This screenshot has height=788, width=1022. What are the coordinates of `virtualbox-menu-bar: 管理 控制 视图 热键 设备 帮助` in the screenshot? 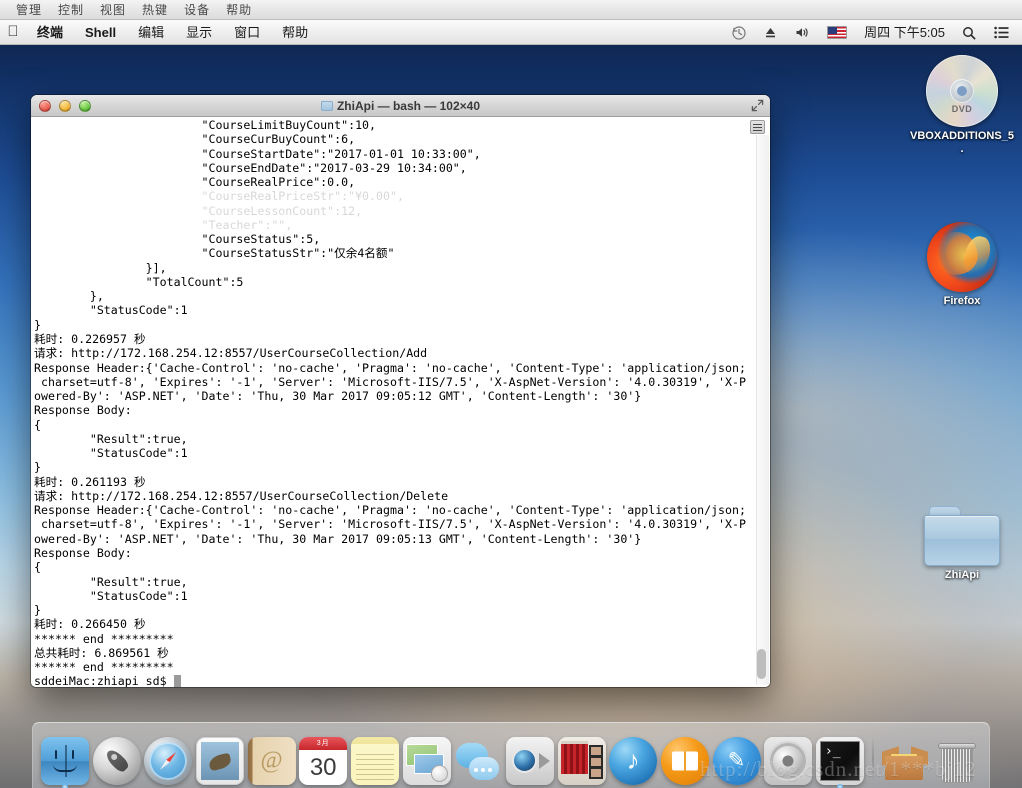 It's located at (511, 10).